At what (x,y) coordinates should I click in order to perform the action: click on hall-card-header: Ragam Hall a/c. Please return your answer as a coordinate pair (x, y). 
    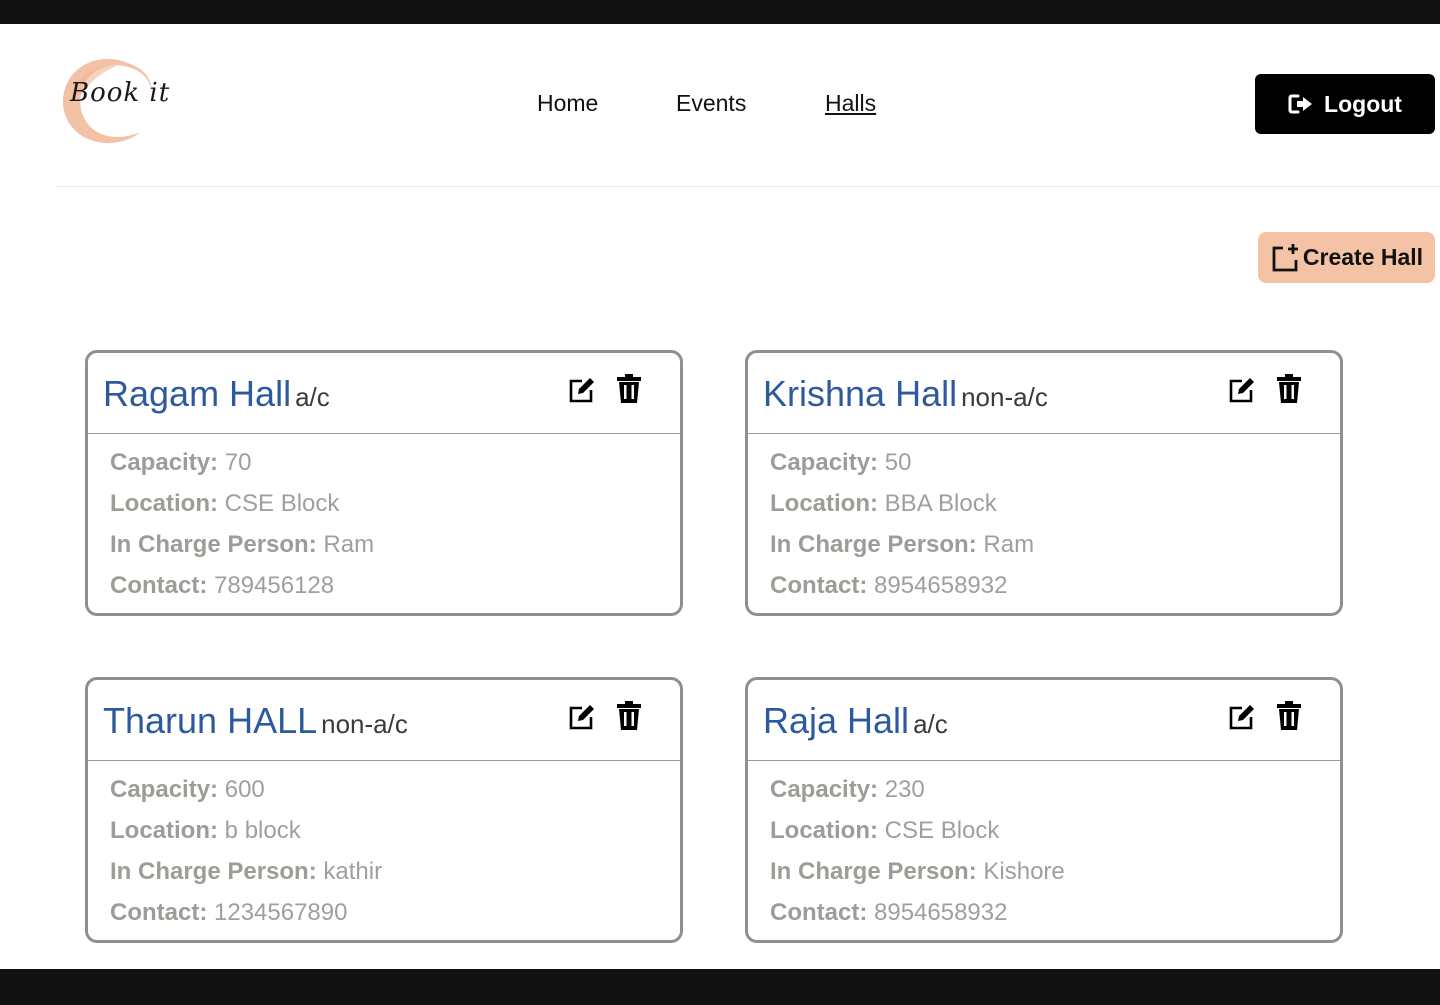
    Looking at the image, I should click on (384, 393).